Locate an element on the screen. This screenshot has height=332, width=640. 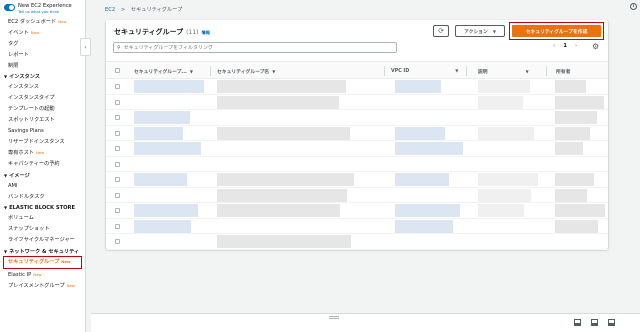
sidebar-section-header: ▼ イメージ is located at coordinates (42, 175).